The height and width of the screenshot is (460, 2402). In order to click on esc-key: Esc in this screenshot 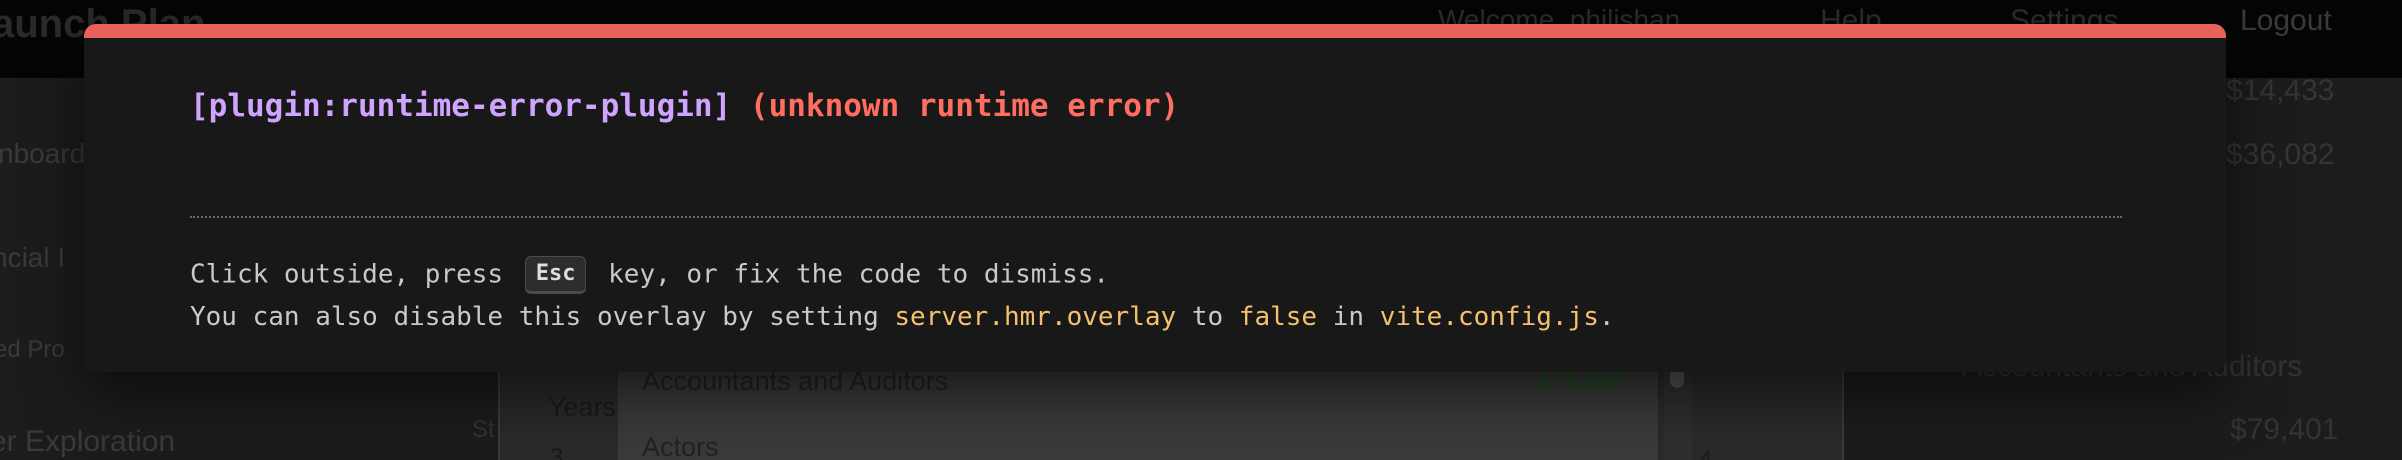, I will do `click(555, 275)`.